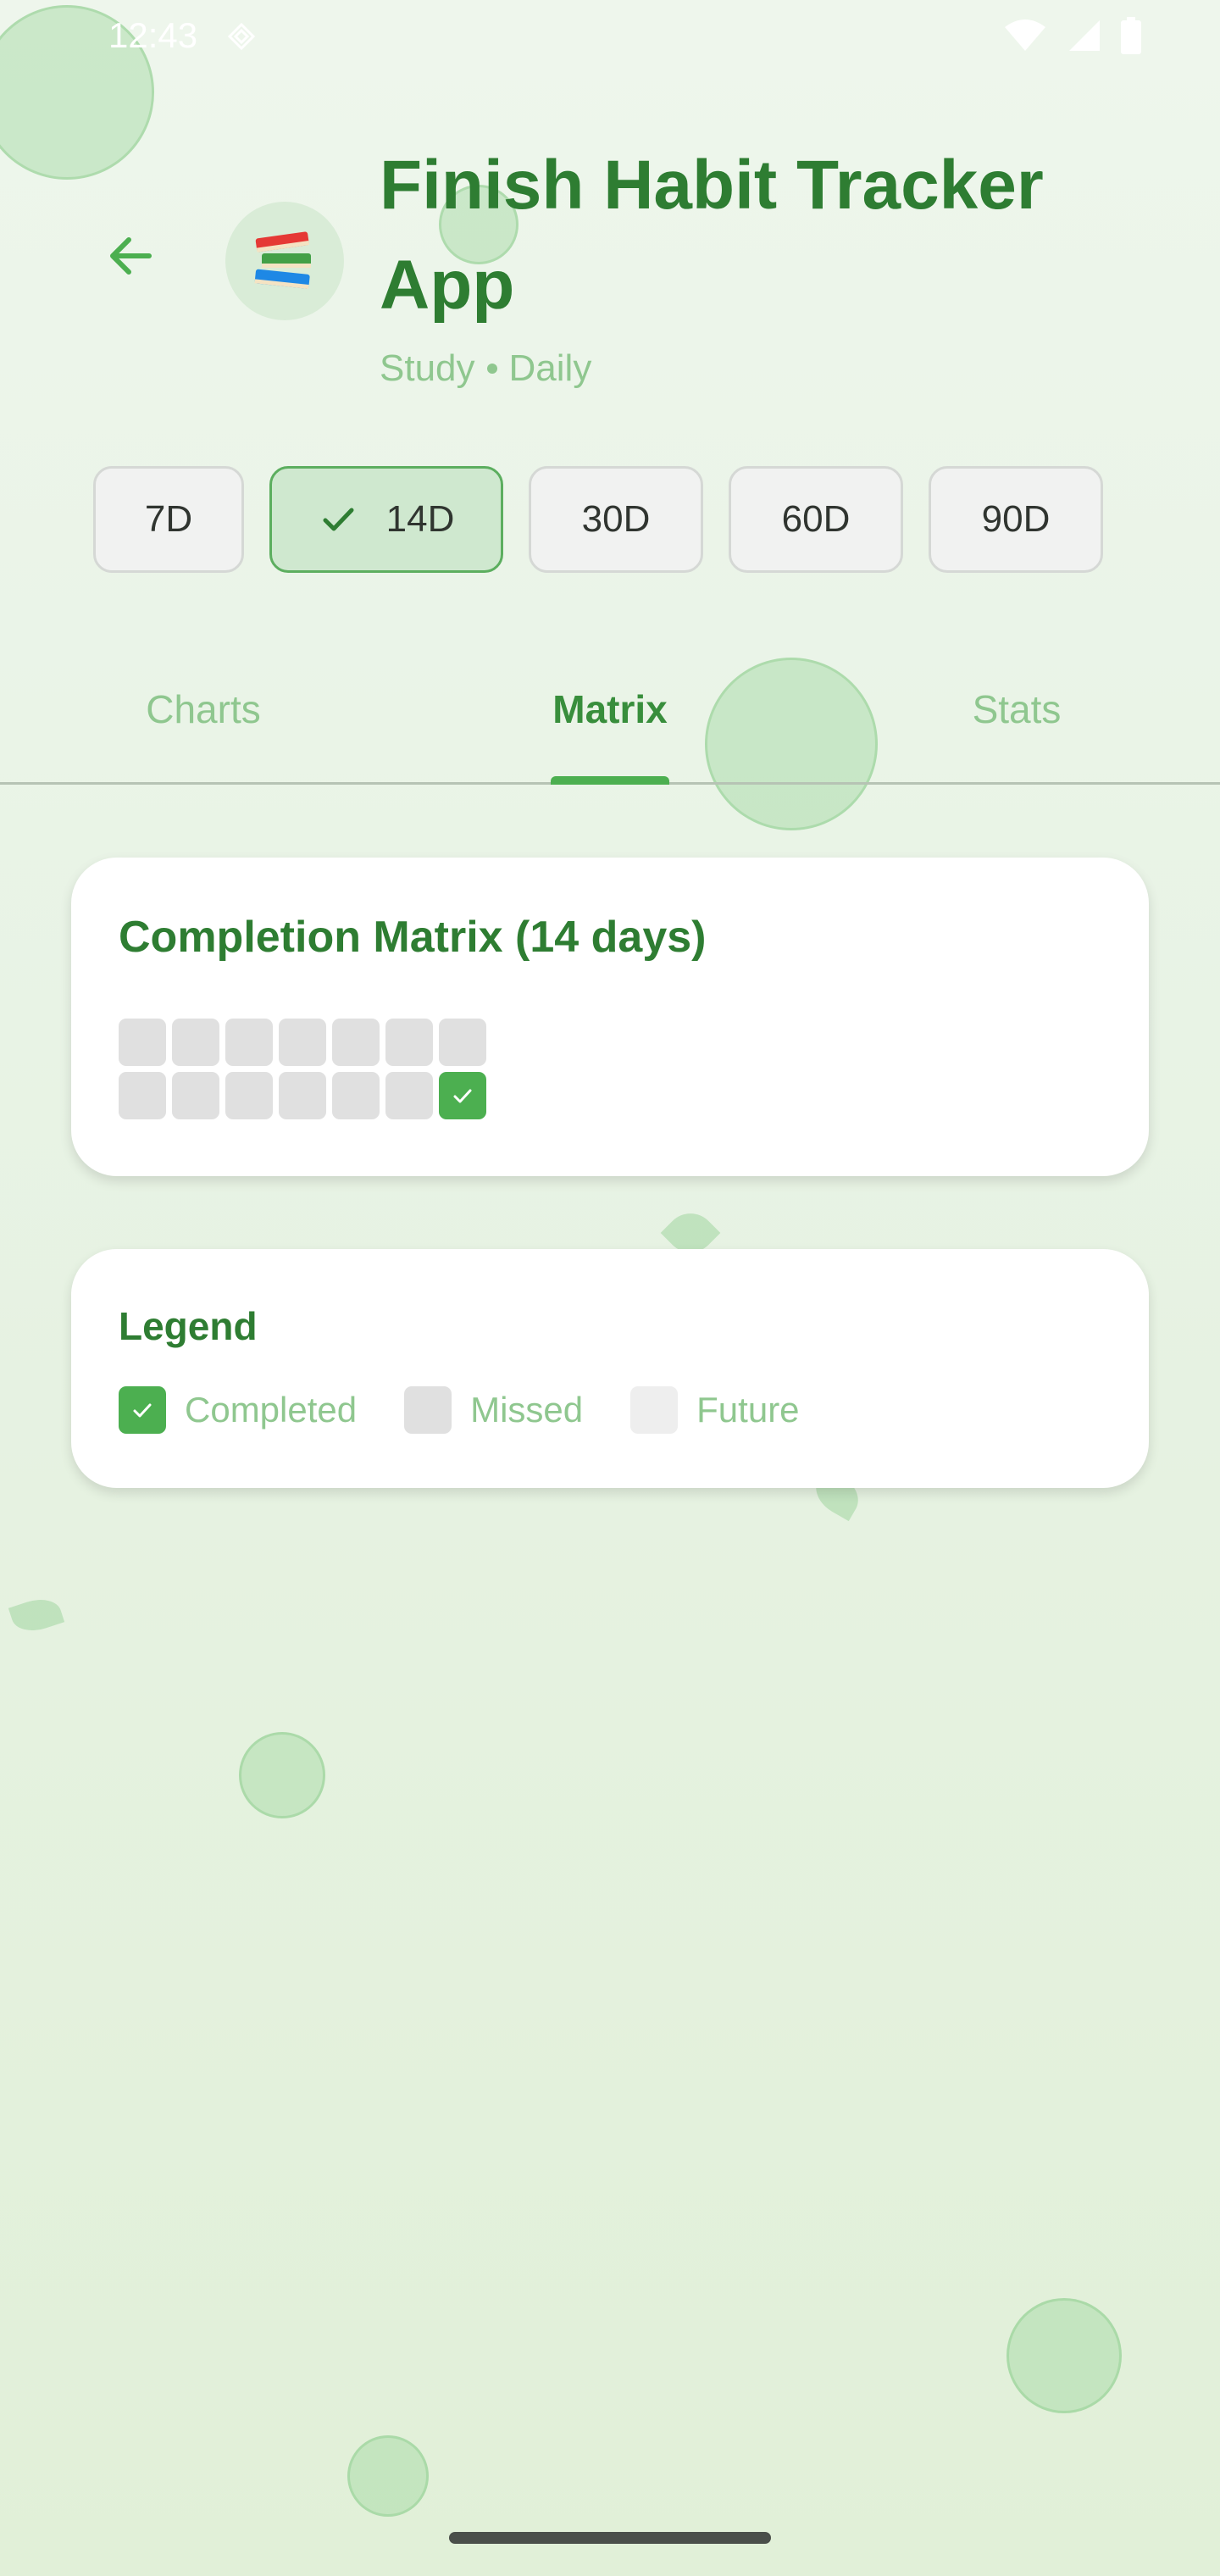 Image resolution: width=1220 pixels, height=2576 pixels. I want to click on active-tab-indicator, so click(610, 780).